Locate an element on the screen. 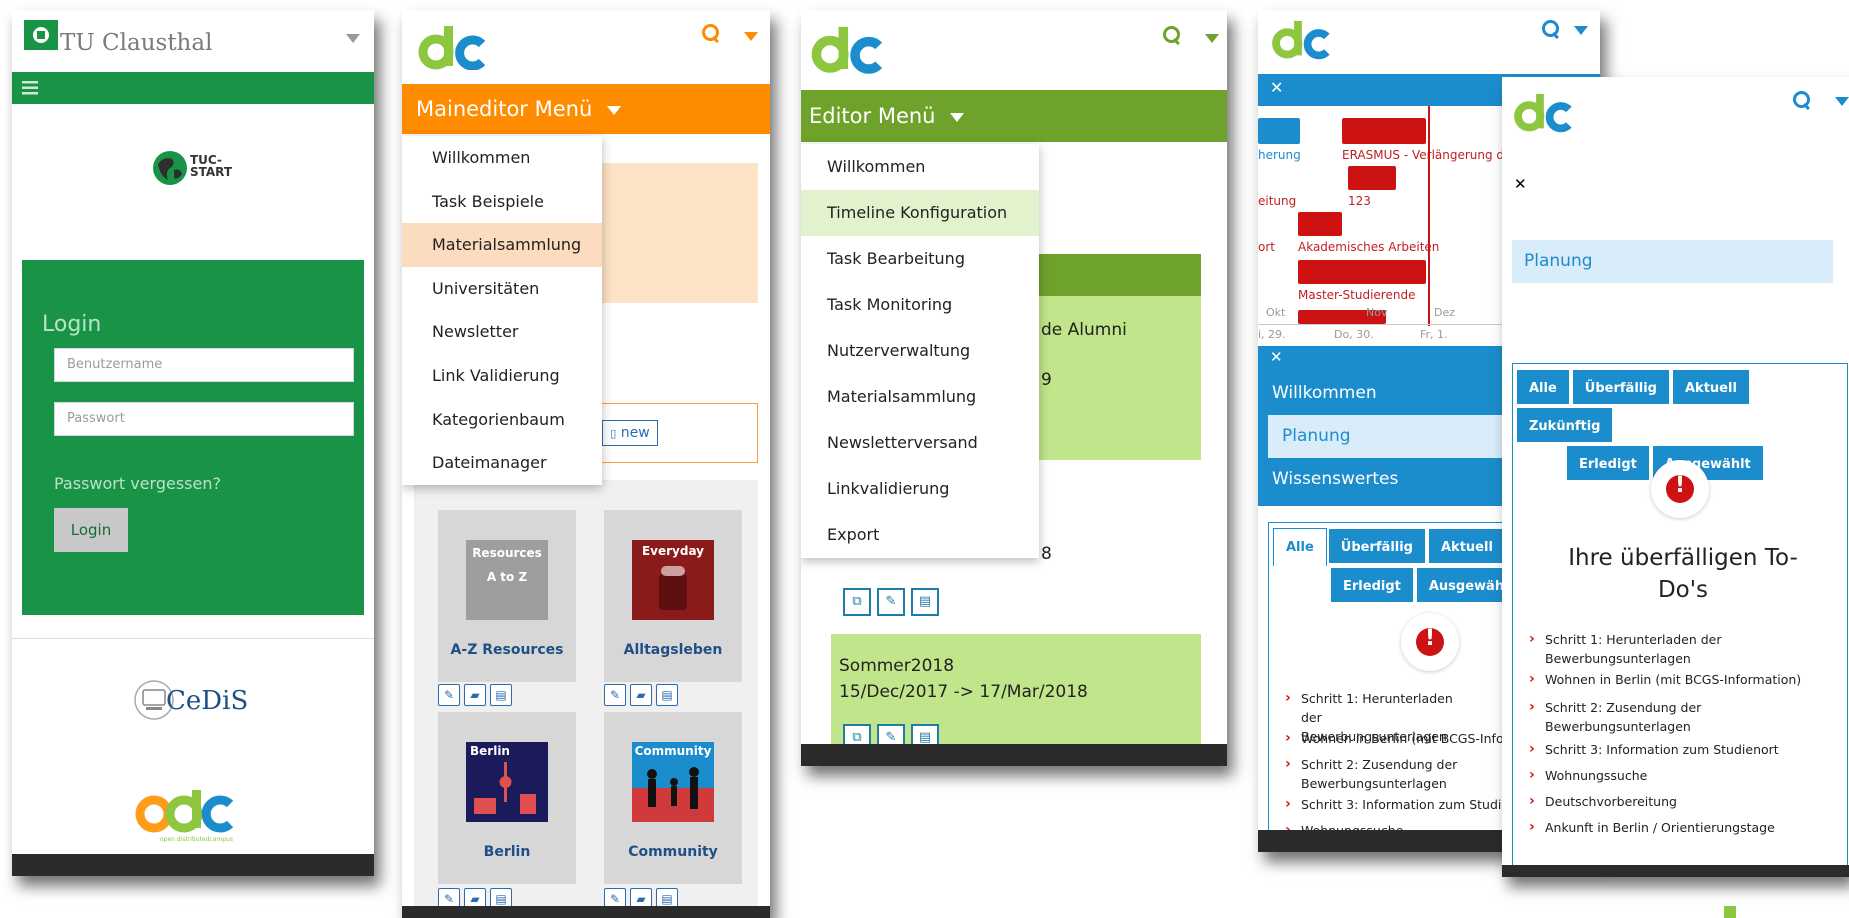  copy-icon: ⧉ is located at coordinates (857, 602).